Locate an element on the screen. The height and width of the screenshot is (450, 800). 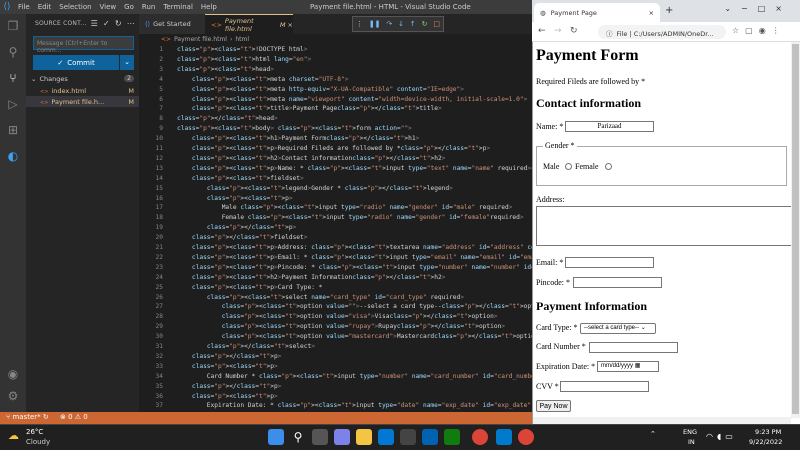
code-line: class="p"></class="t">fieldset> is located at coordinates (242, 237).